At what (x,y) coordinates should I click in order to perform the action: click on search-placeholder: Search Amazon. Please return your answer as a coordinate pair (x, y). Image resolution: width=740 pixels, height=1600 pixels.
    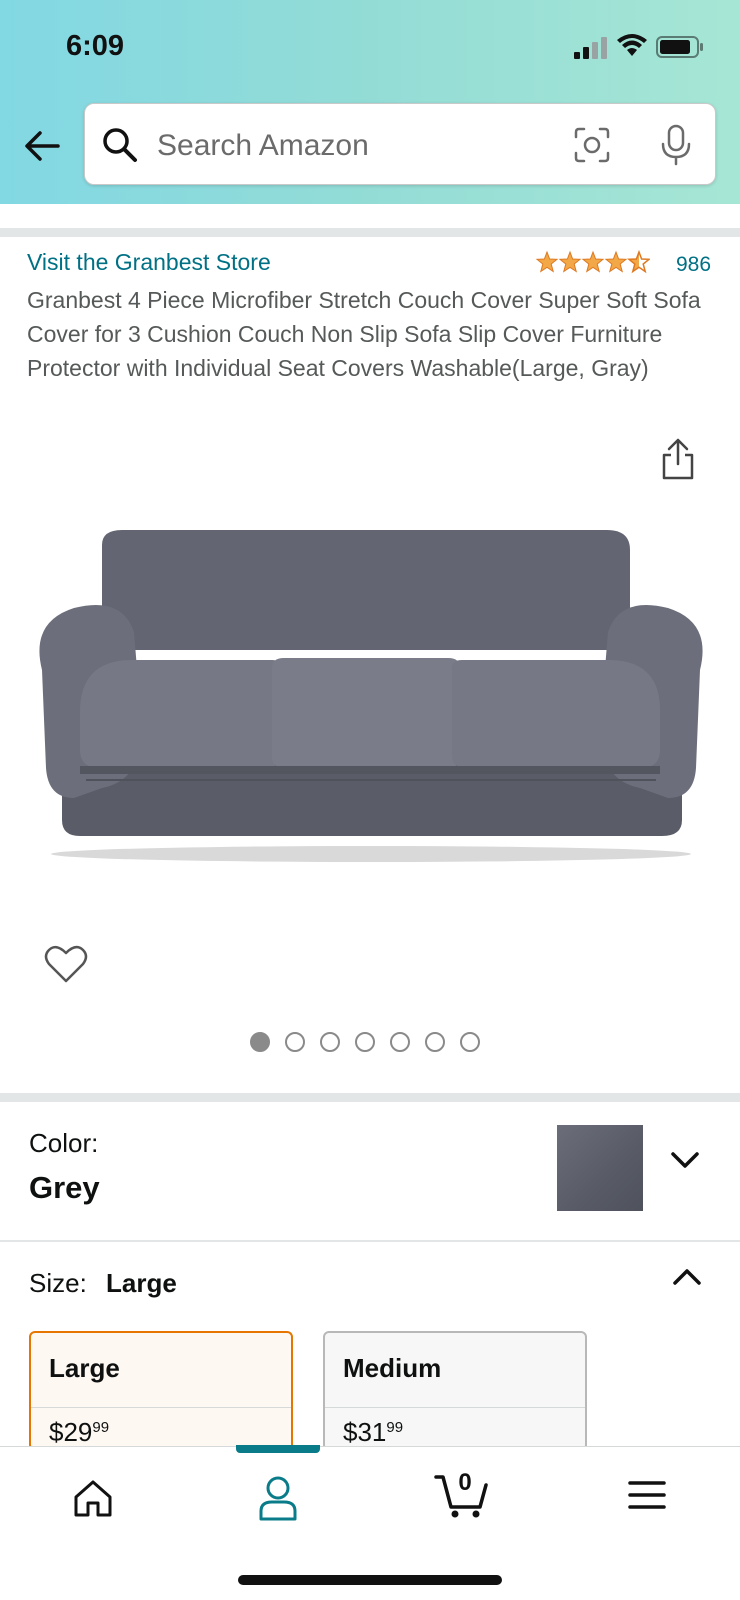
    Looking at the image, I should click on (263, 145).